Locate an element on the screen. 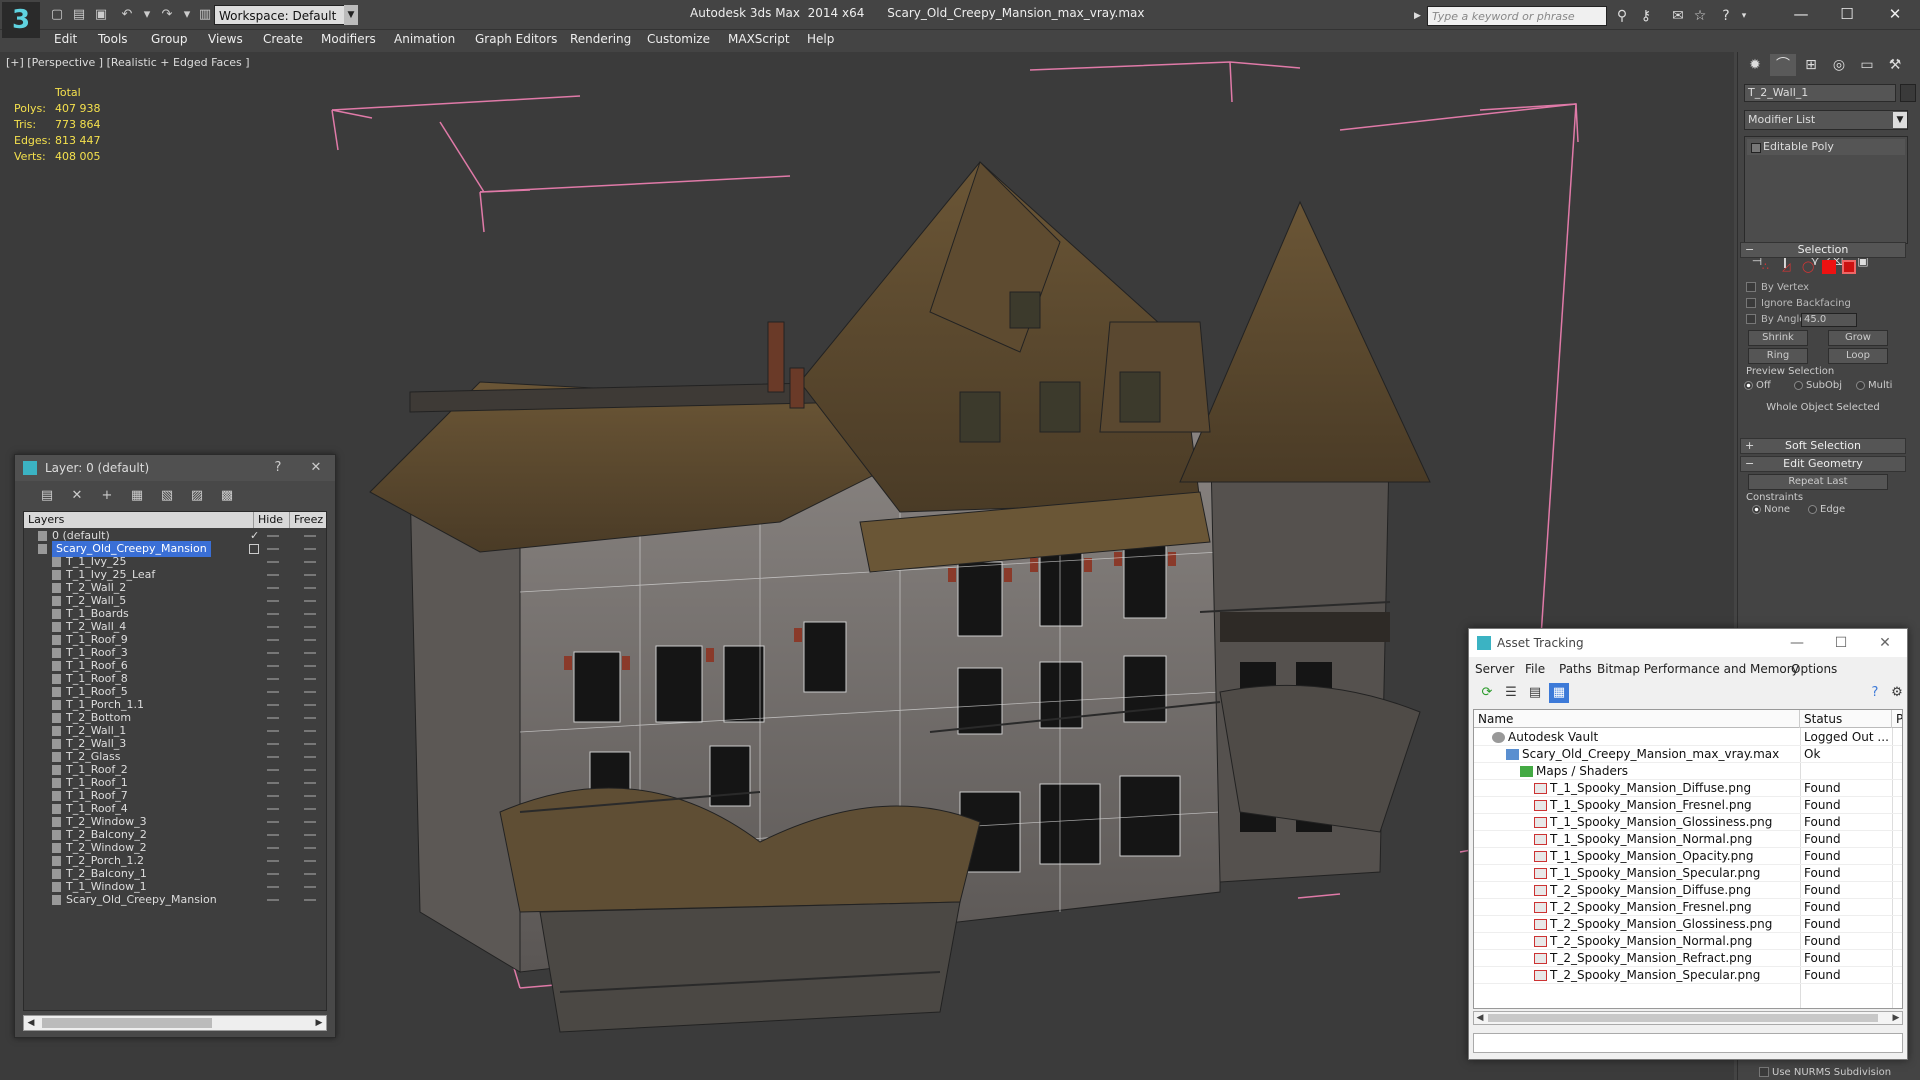 The height and width of the screenshot is (1080, 1920). element-level-icon is located at coordinates (1849, 267).